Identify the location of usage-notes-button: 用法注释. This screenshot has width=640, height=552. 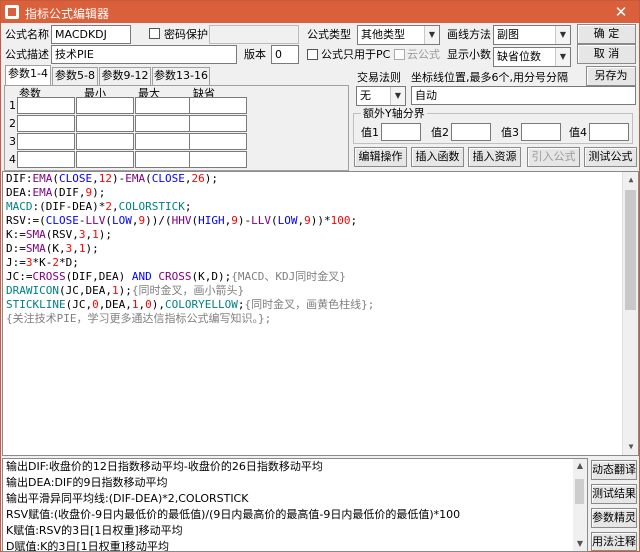
(614, 541).